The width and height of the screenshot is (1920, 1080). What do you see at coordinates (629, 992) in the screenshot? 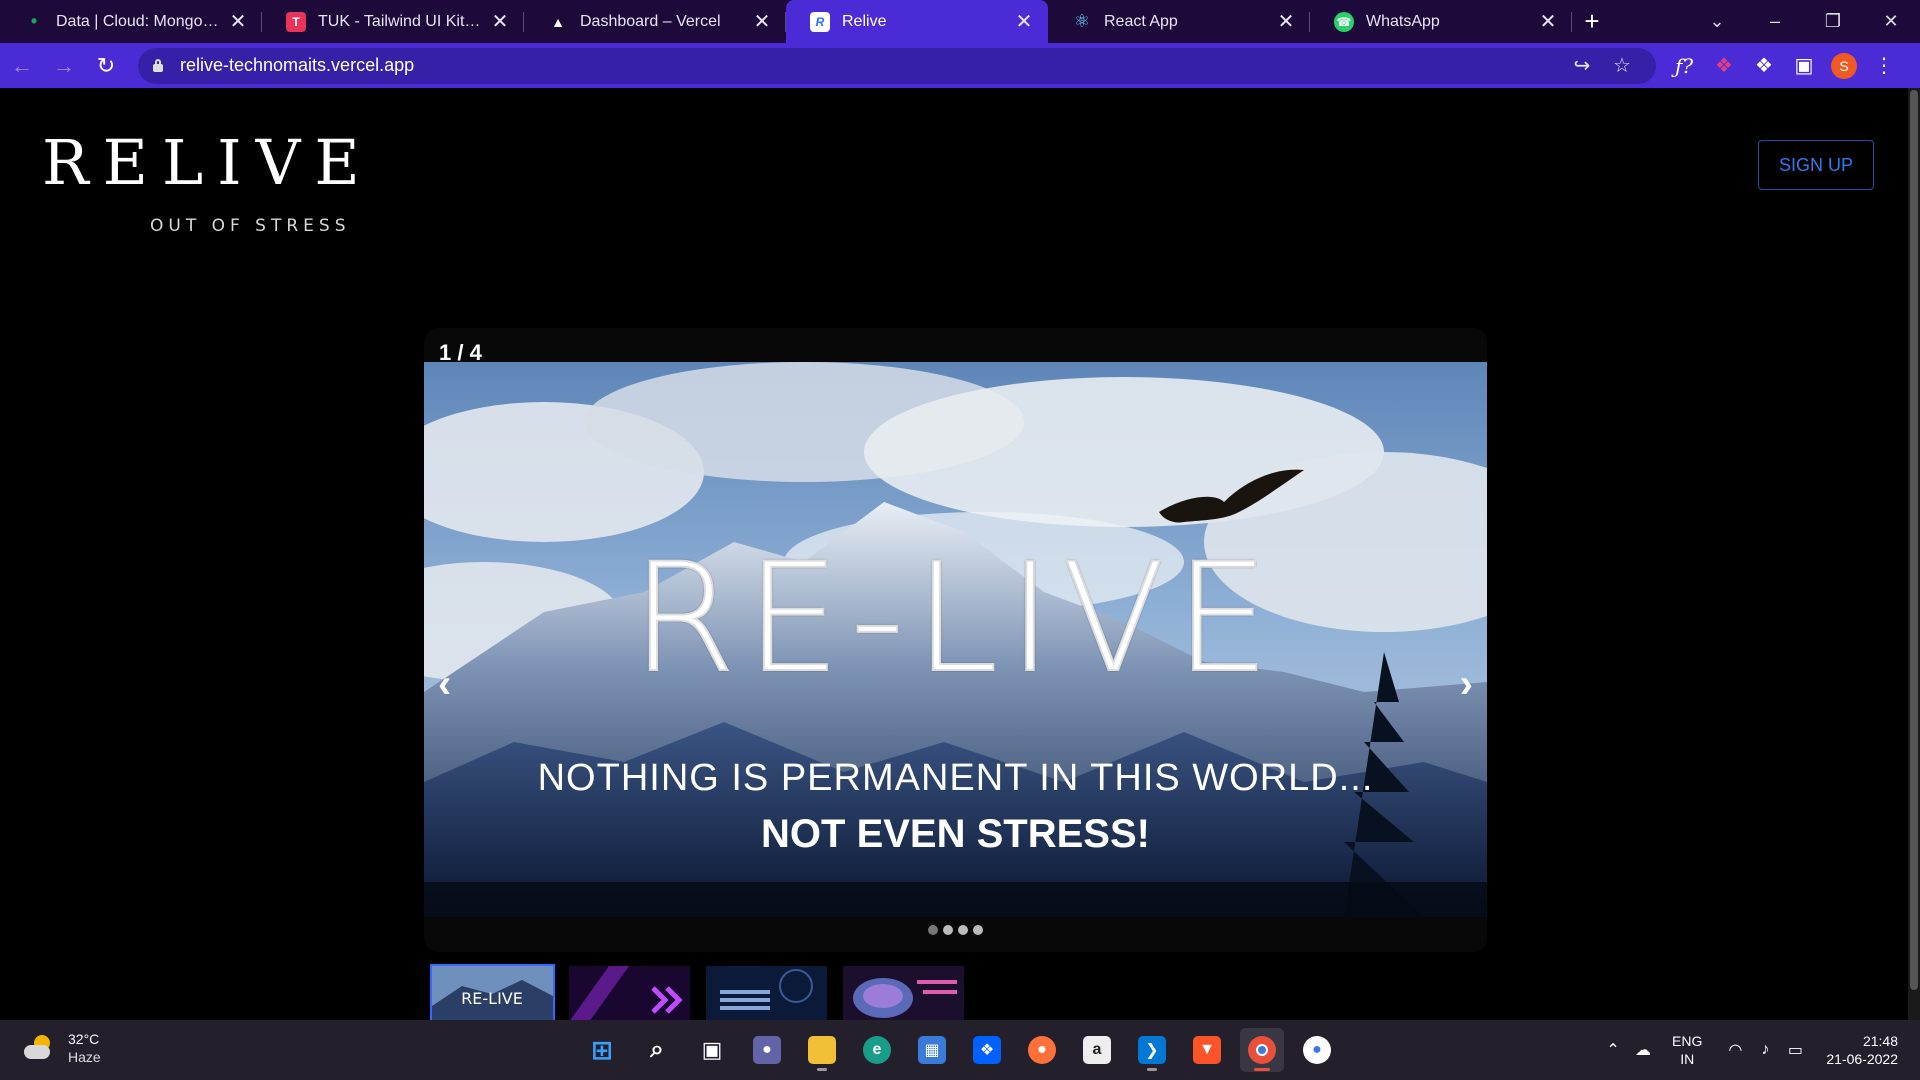
I see `thumbnail-purple-chevrons` at bounding box center [629, 992].